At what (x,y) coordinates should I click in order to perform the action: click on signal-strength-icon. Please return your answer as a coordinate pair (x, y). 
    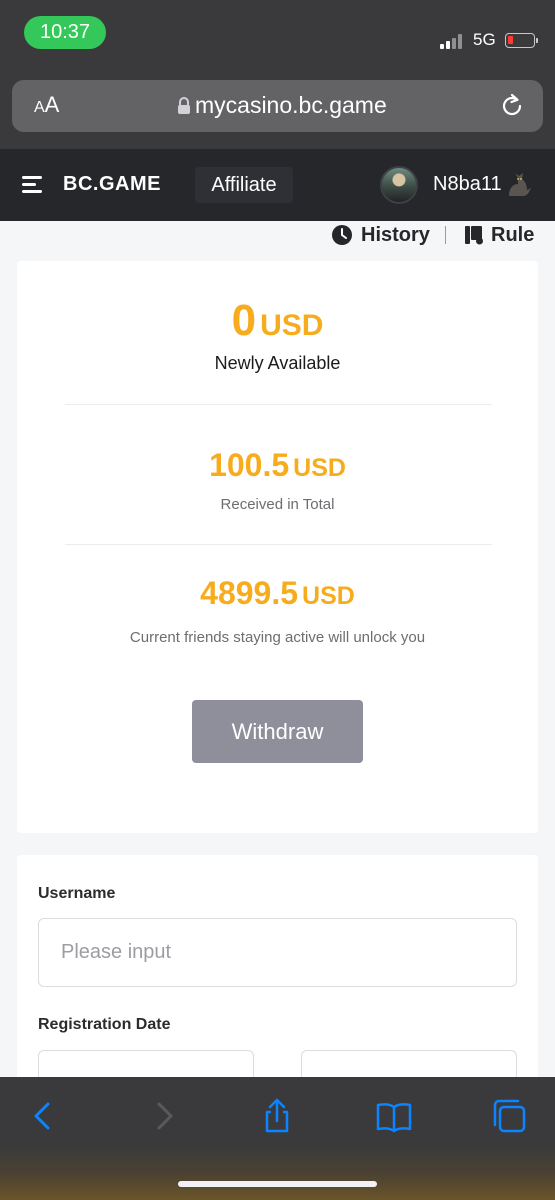
    Looking at the image, I should click on (454, 41).